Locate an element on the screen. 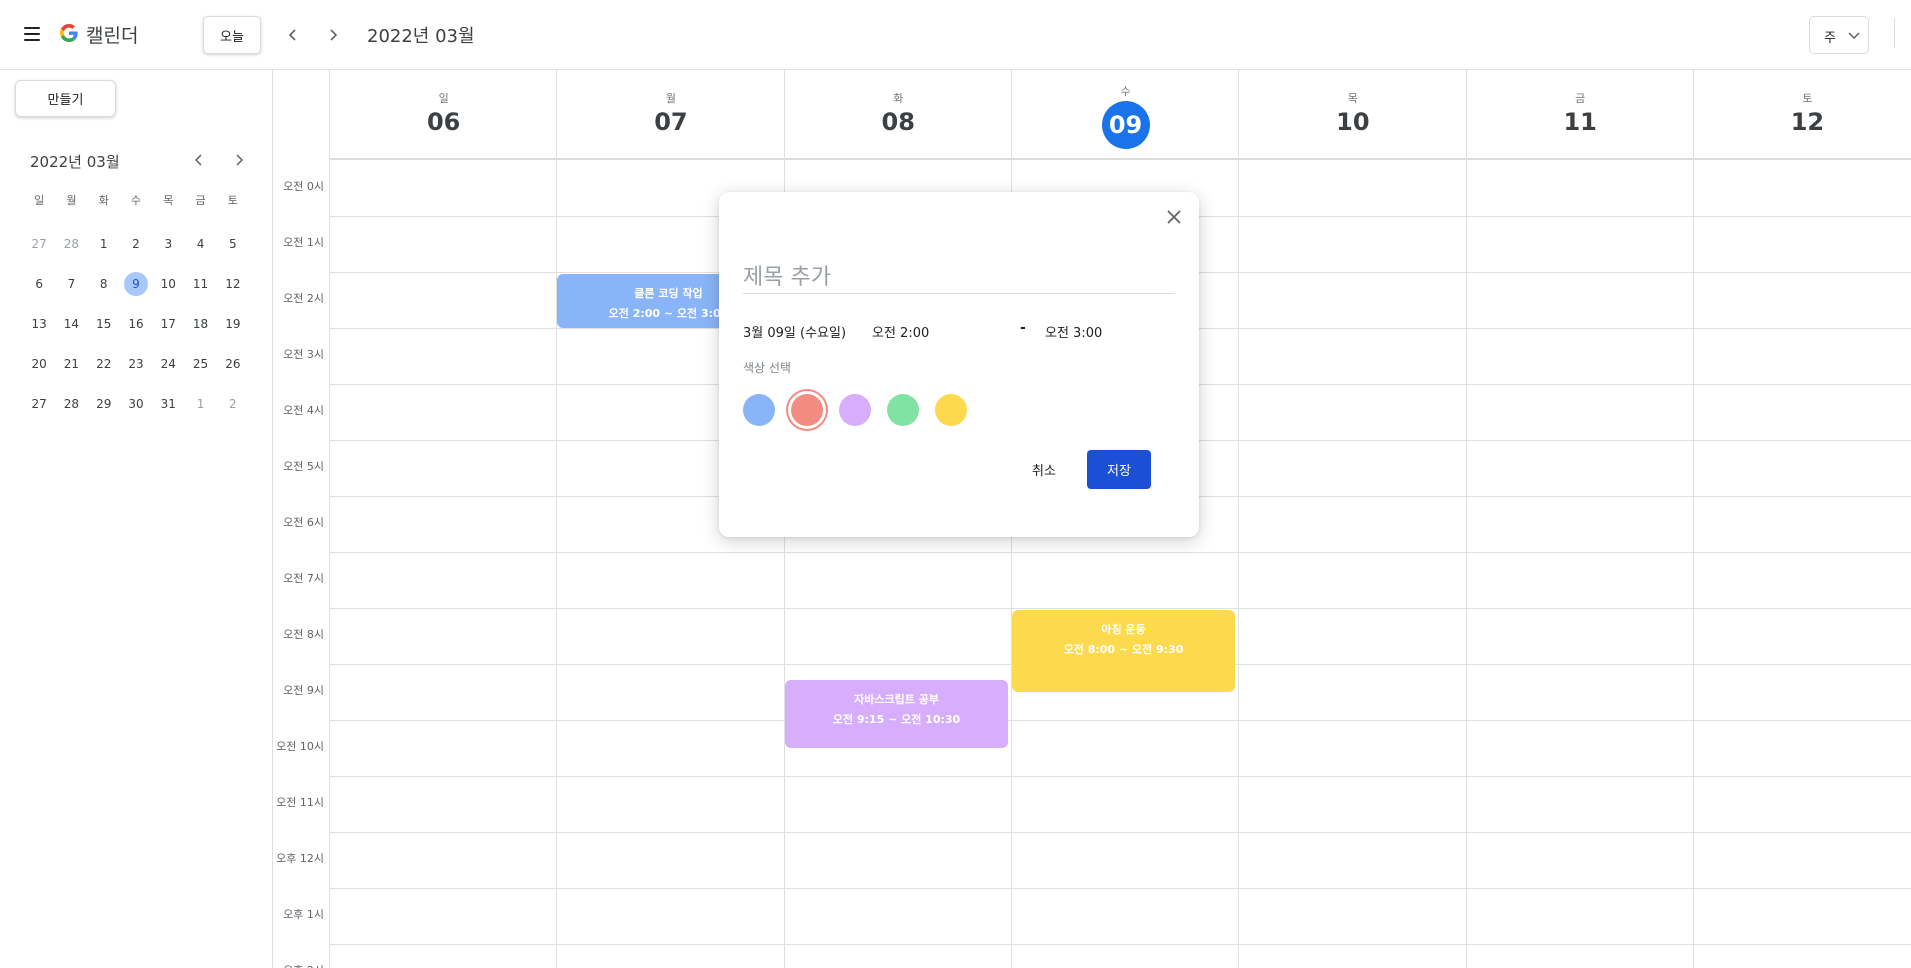  mini-day-number: 1 is located at coordinates (200, 404).